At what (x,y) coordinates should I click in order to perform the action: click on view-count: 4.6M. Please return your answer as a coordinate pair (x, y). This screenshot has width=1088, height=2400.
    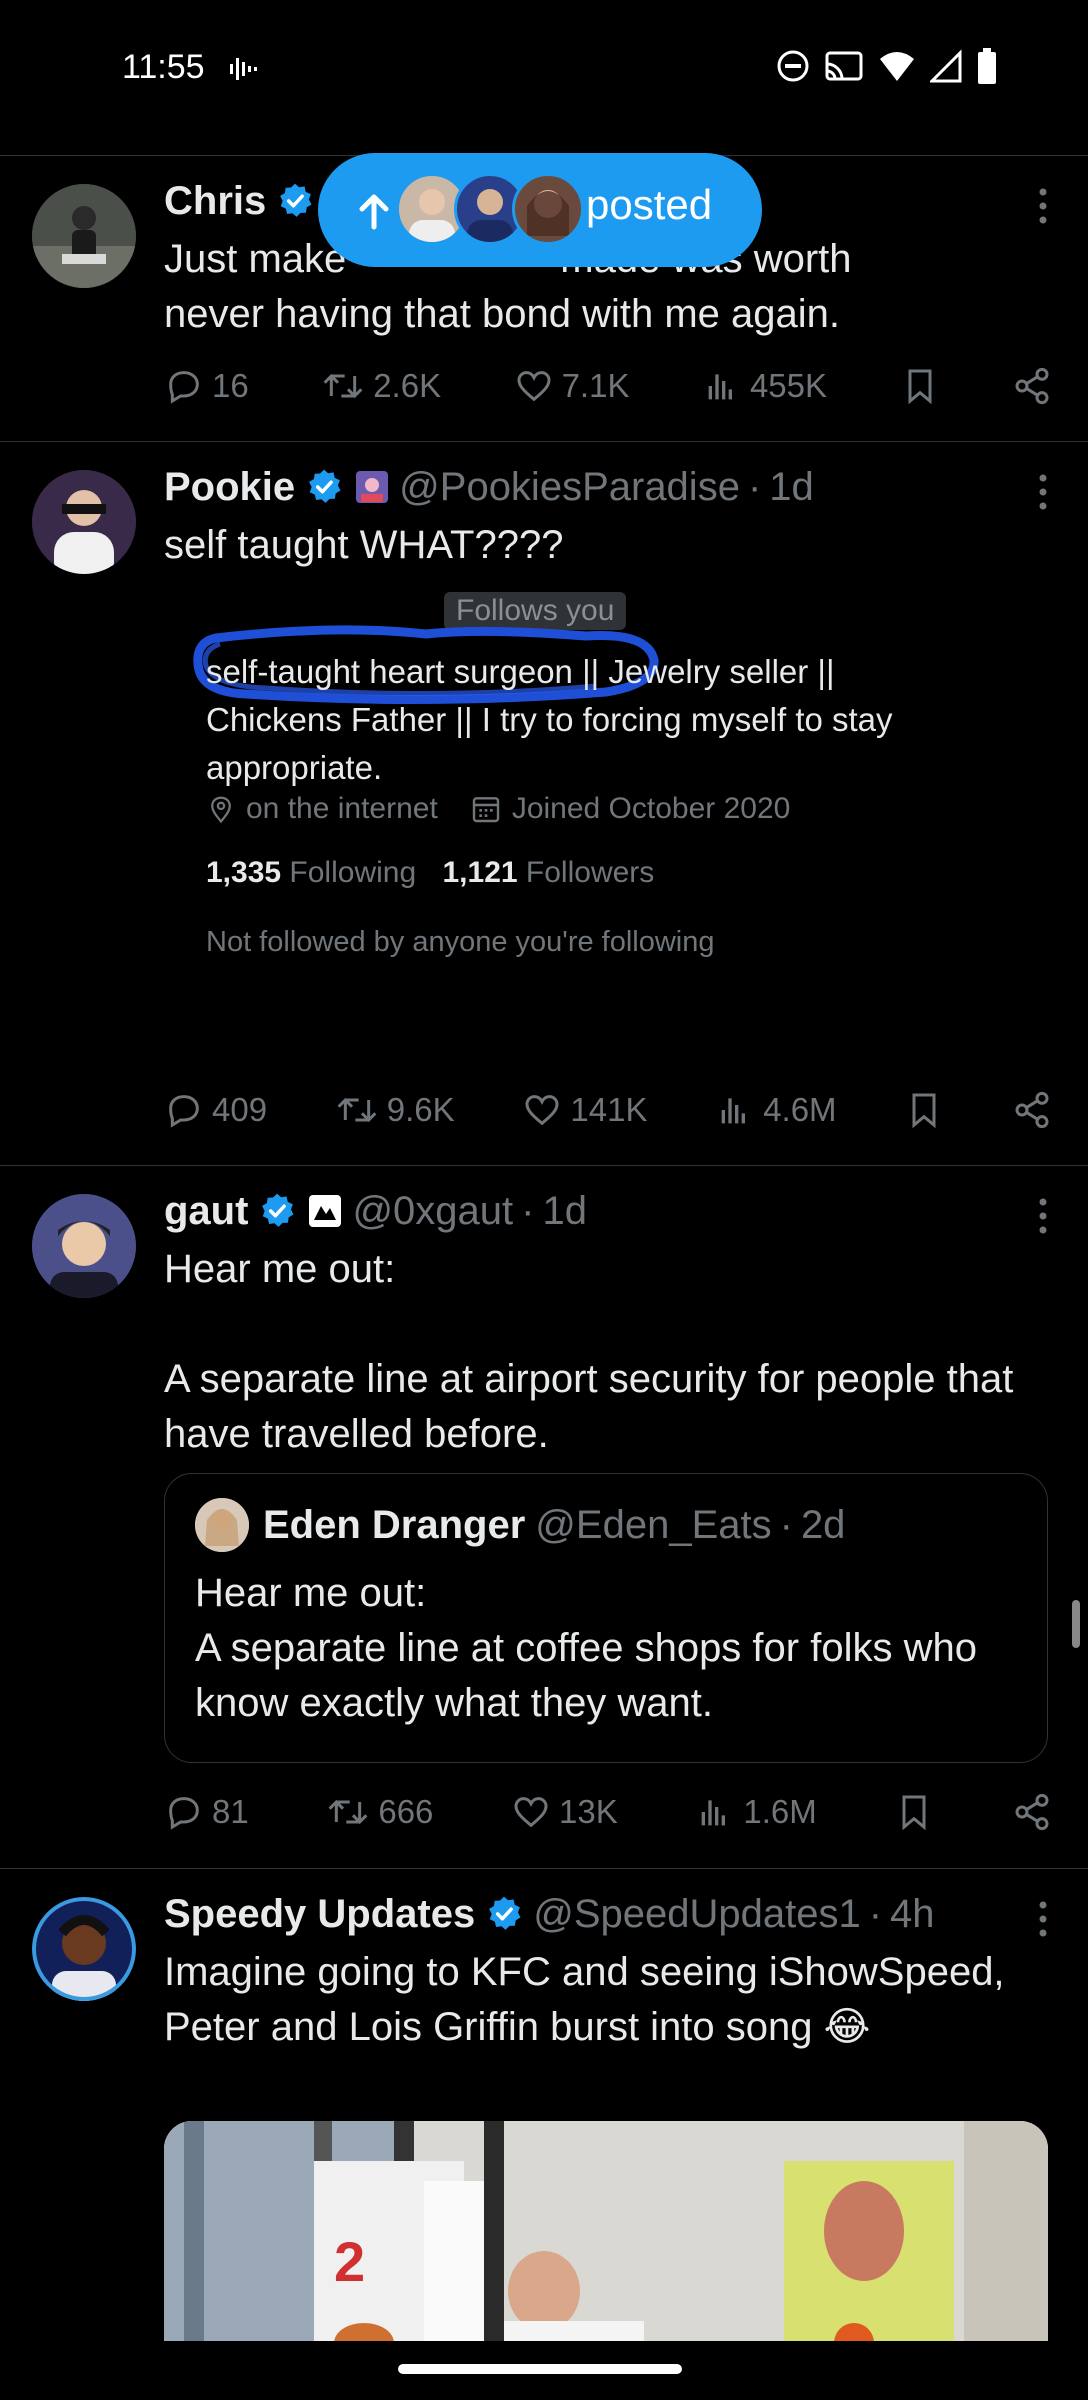
    Looking at the image, I should click on (800, 1109).